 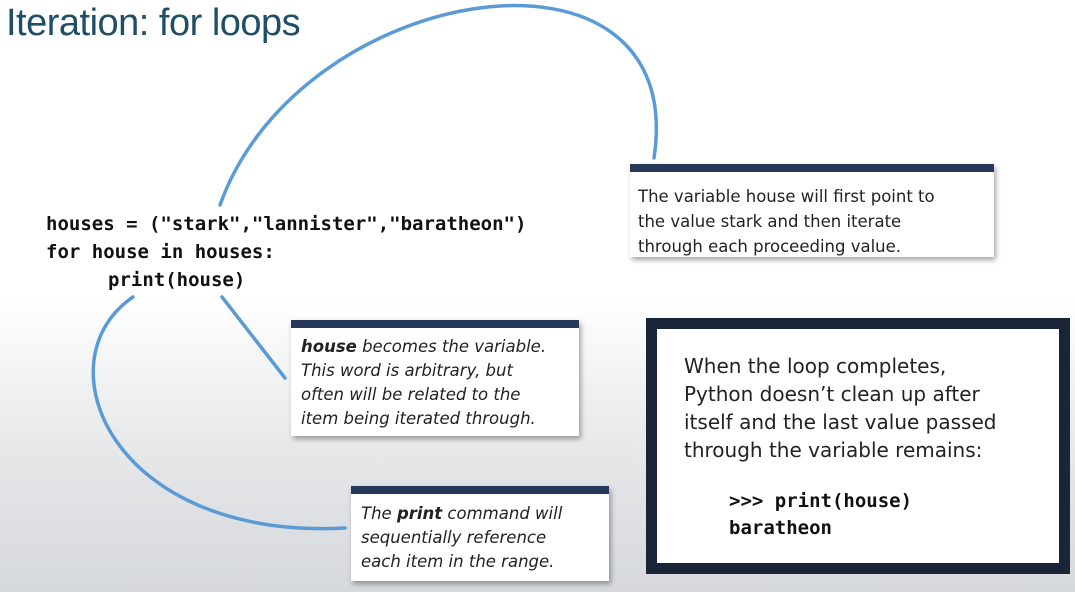 I want to click on note-line: Python doesn’t clean up after, so click(x=832, y=394).